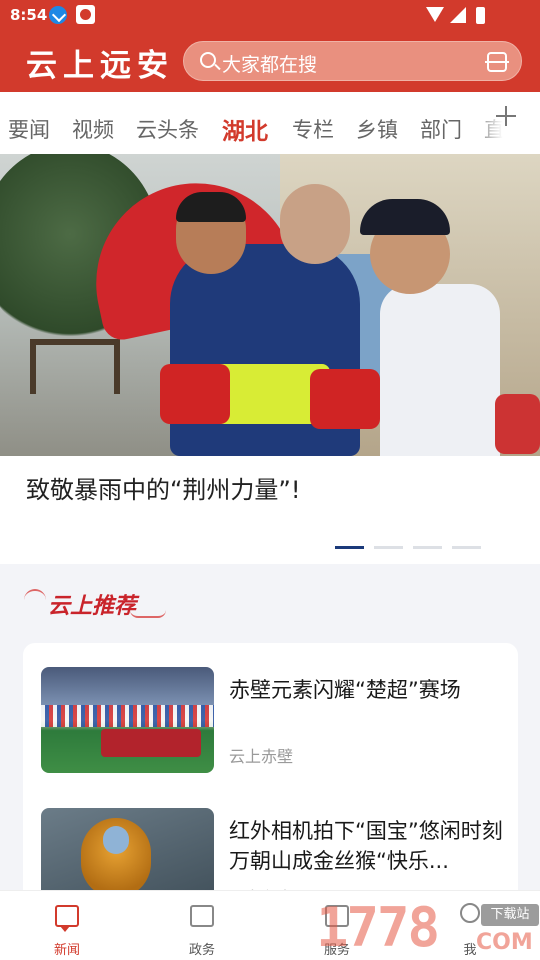  I want to click on list-item: 赤壁元素闪耀“楚超”赛场 云上赤壁, so click(270, 722).